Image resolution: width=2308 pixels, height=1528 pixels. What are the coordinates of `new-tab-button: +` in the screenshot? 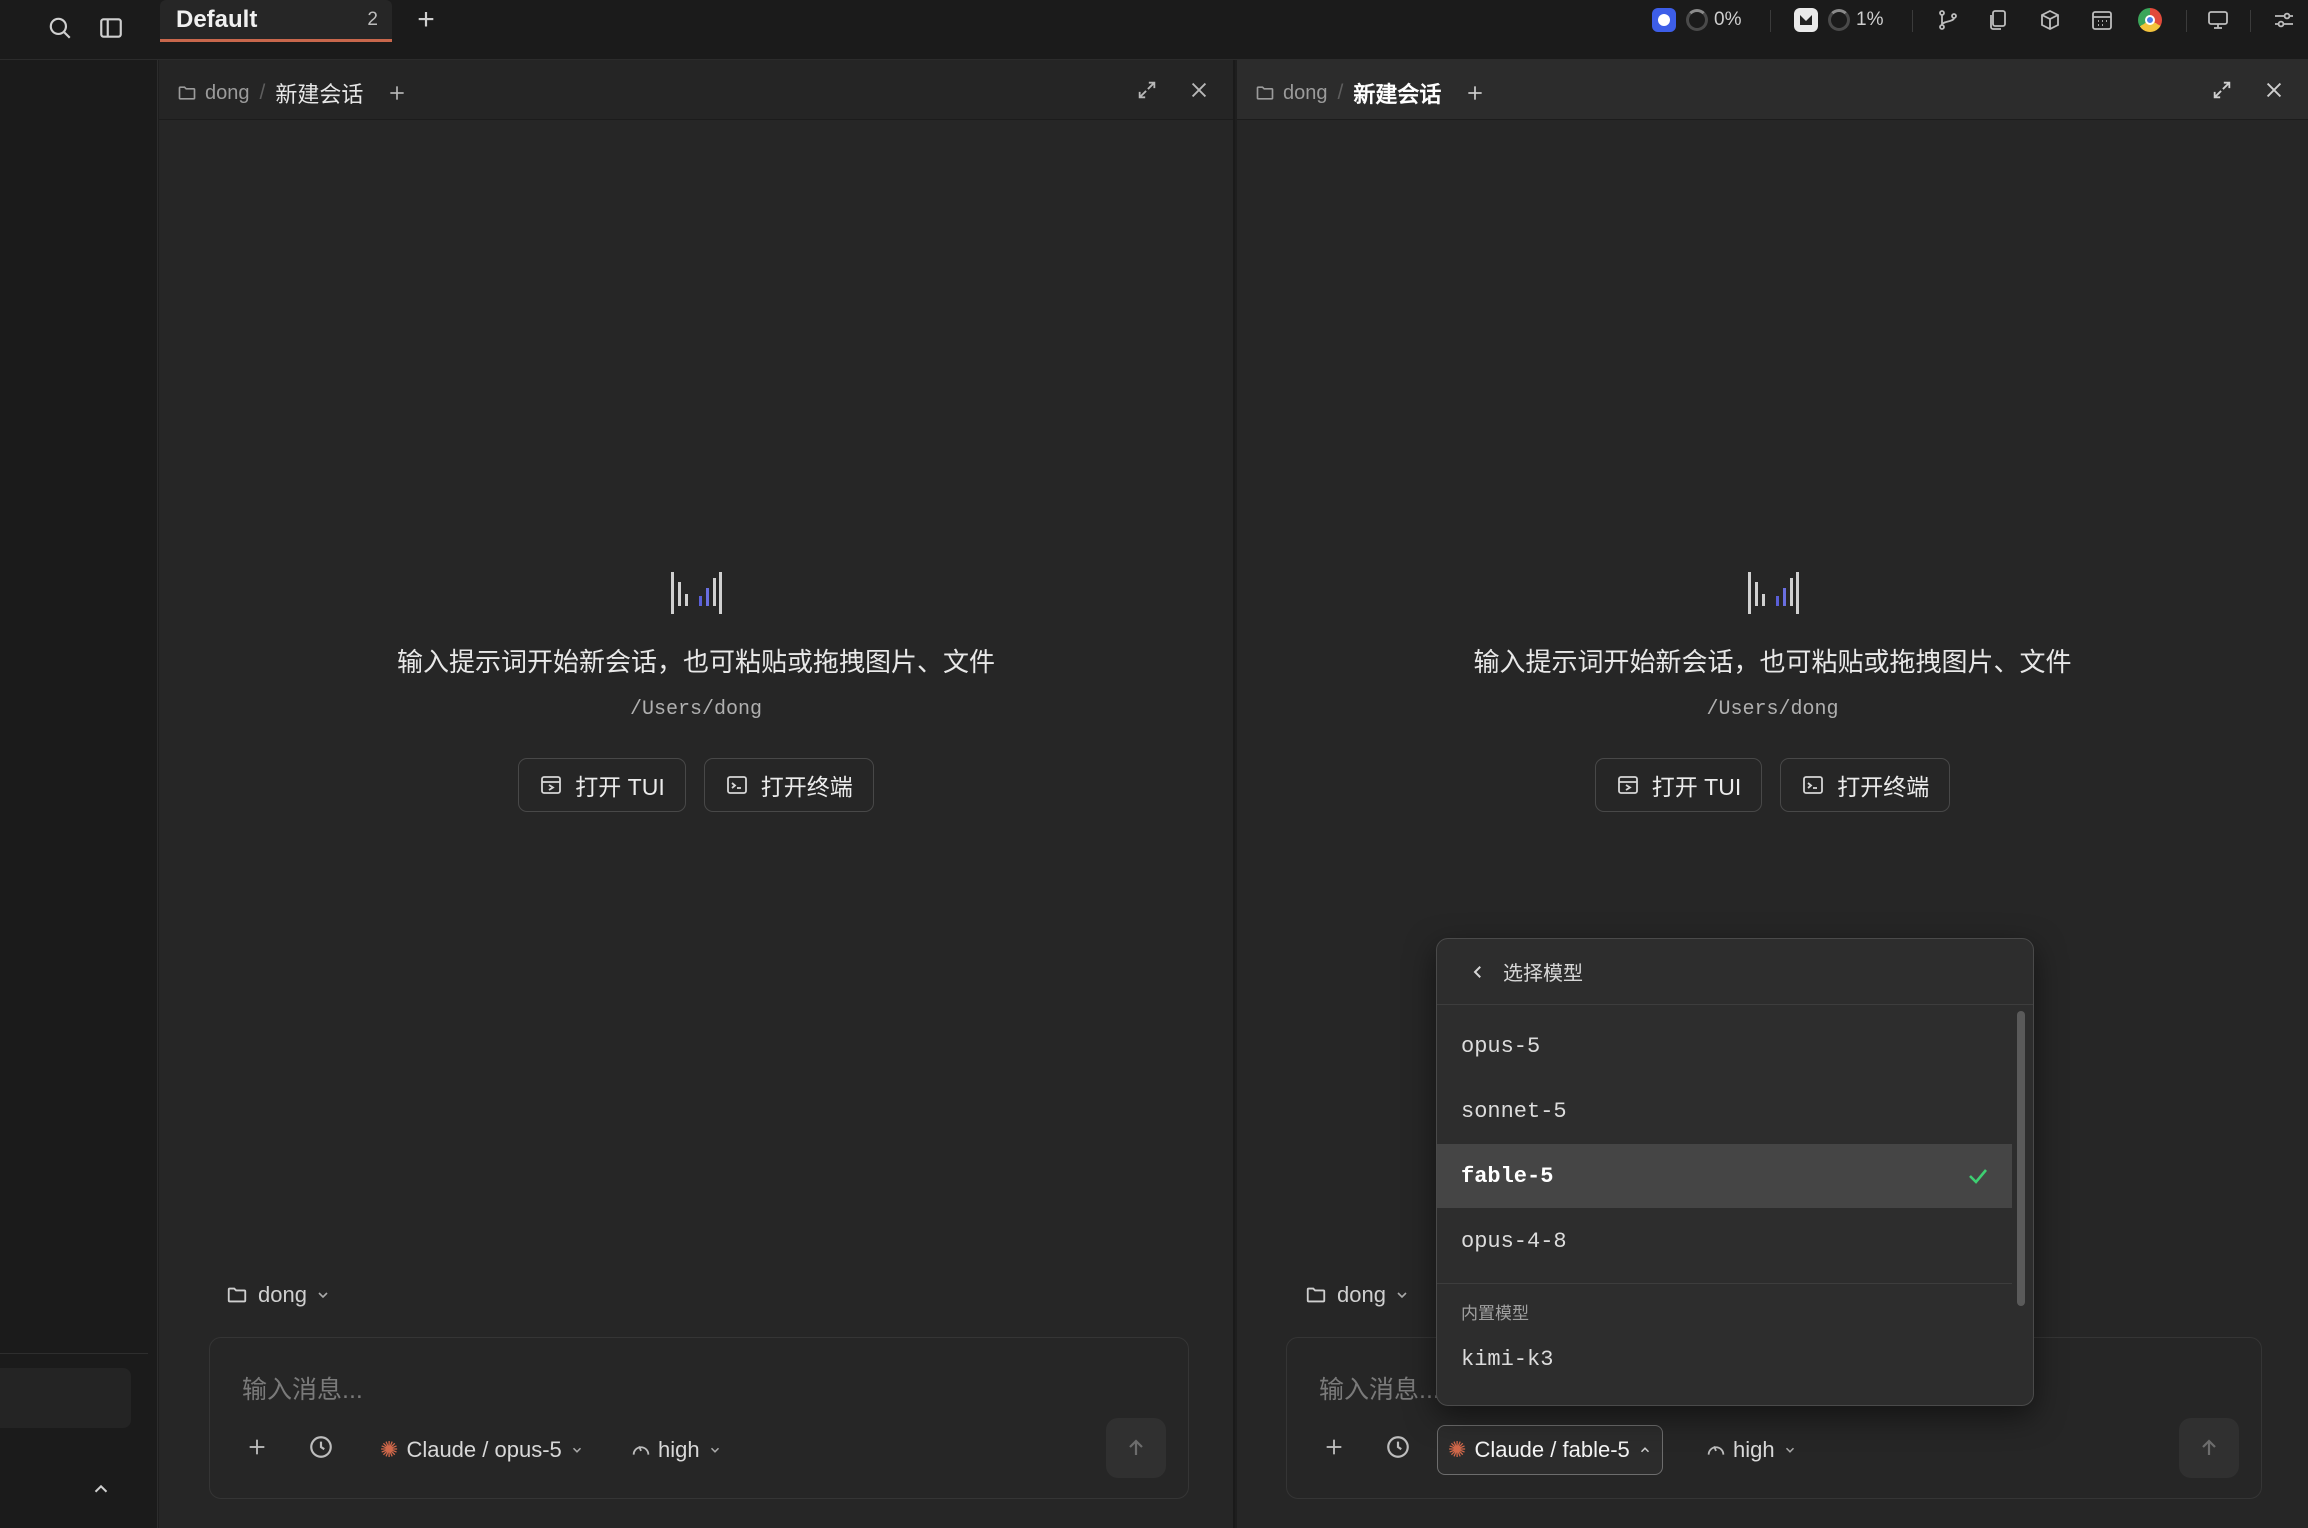 It's located at (426, 21).